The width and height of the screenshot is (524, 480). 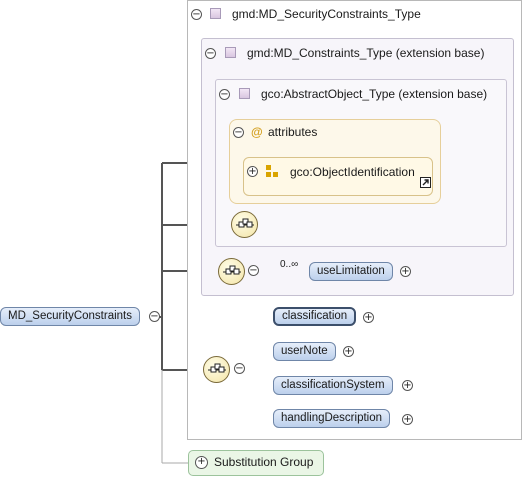 I want to click on attribute-group-label: gco:ObjectIdentification, so click(x=352, y=172).